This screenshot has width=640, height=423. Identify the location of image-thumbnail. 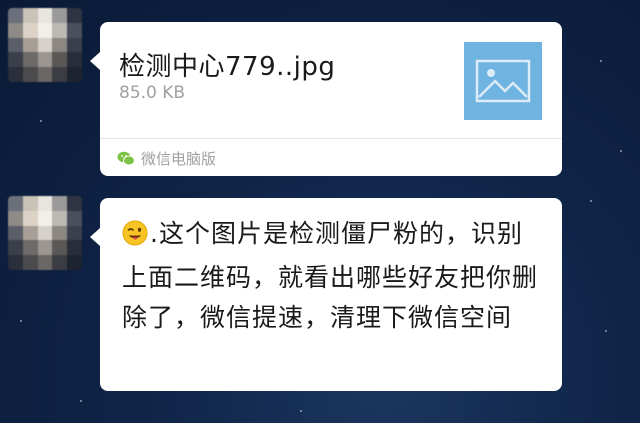
(503, 81).